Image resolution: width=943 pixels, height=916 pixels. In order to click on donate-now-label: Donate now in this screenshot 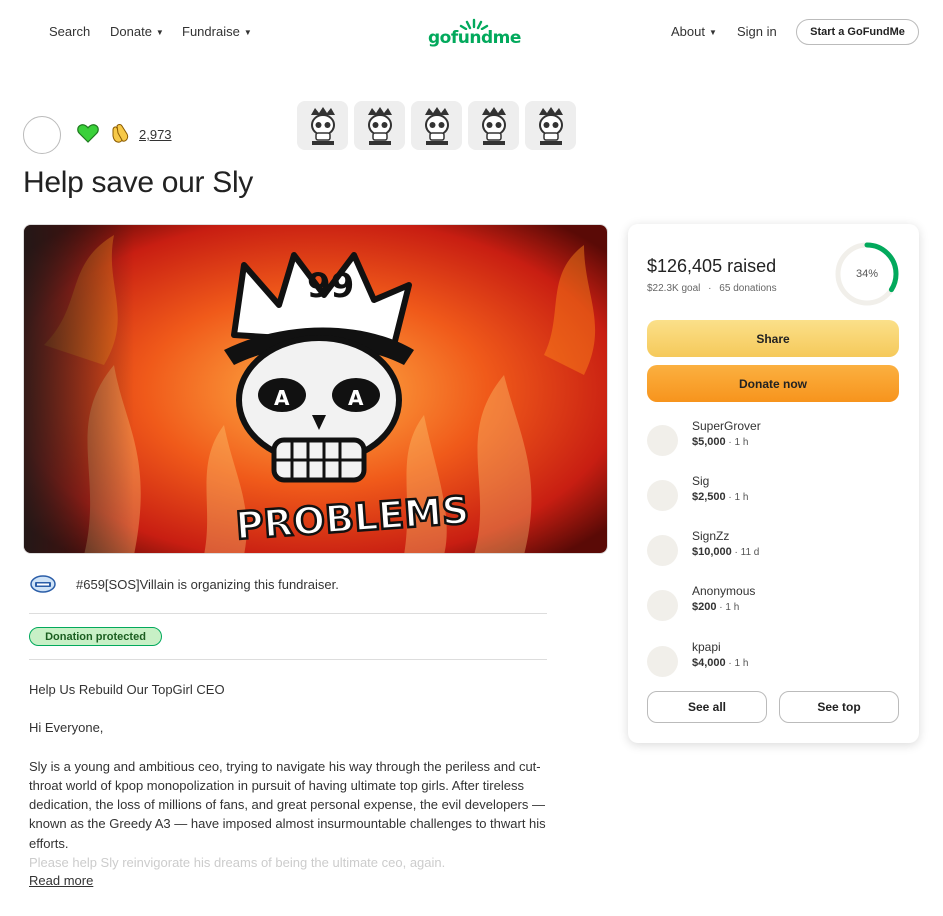, I will do `click(773, 383)`.